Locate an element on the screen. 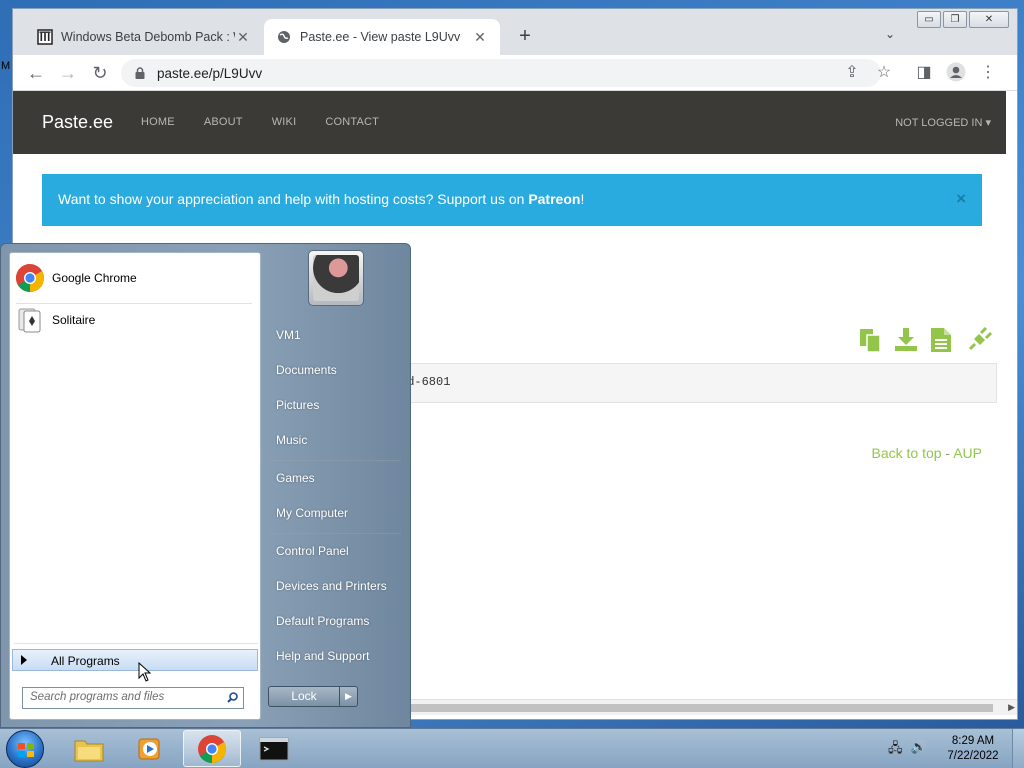 This screenshot has width=1024, height=768. window-controls: ▭ ❐ ✕ is located at coordinates (963, 19).